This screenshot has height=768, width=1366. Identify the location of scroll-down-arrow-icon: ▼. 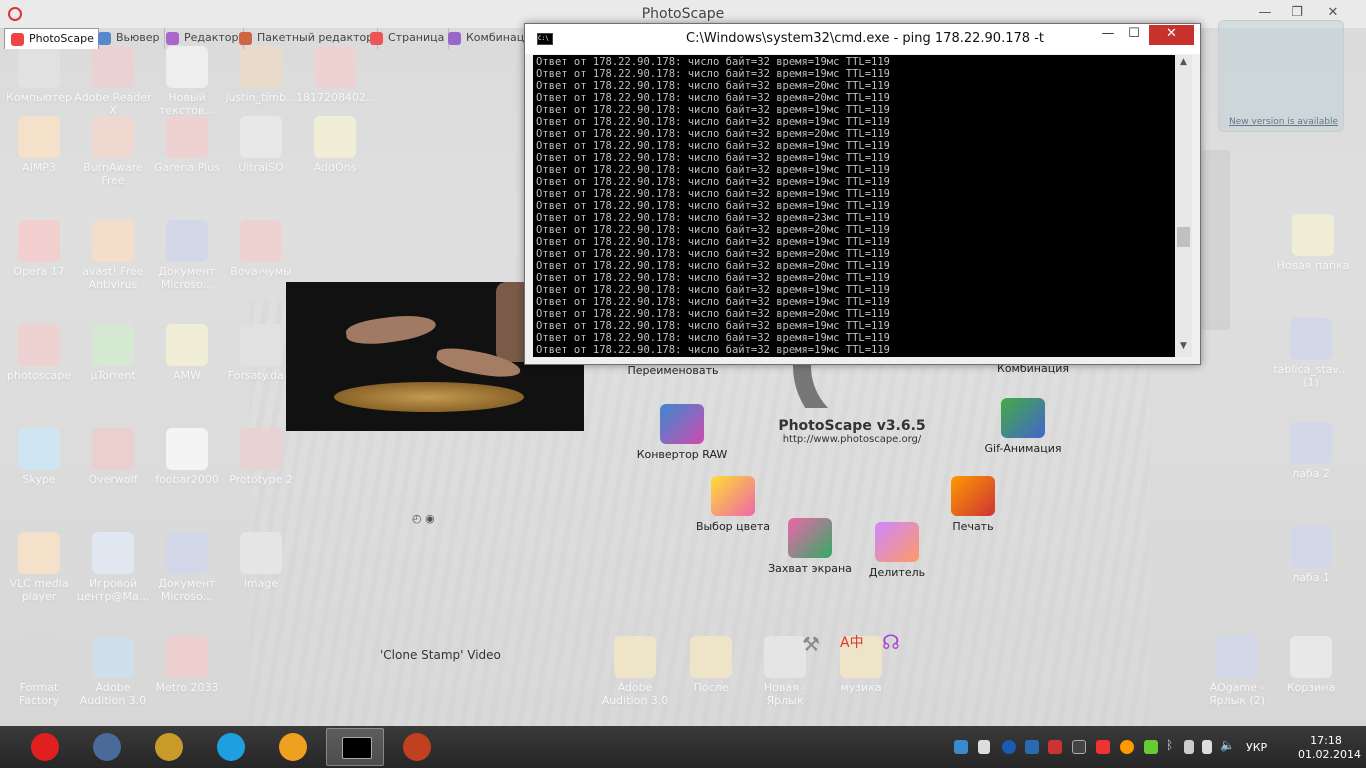
(1183, 348).